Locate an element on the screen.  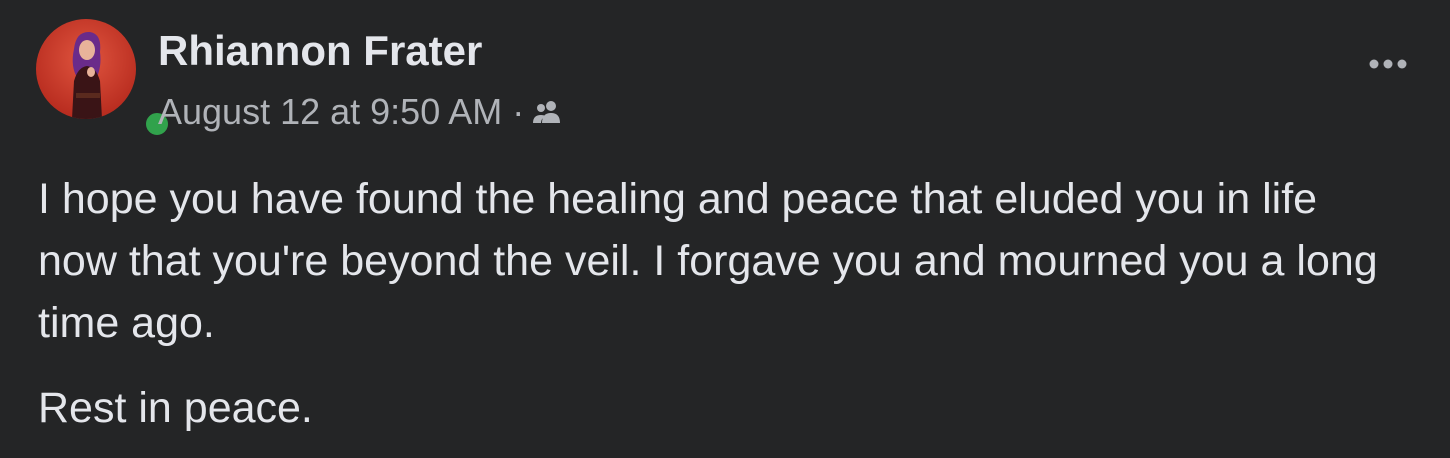
author-name: Rhiannon Frater is located at coordinates (320, 51).